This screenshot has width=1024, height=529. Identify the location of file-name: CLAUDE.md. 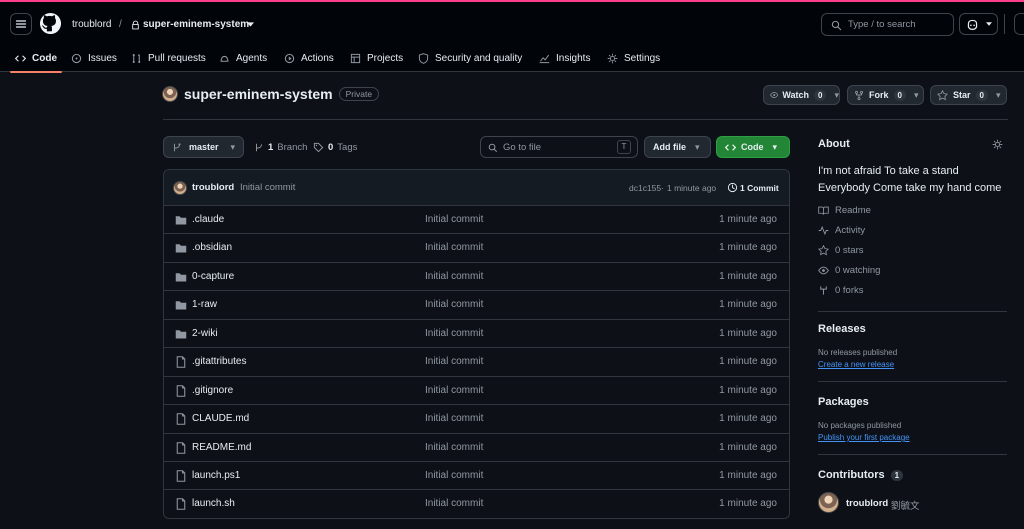
(220, 418).